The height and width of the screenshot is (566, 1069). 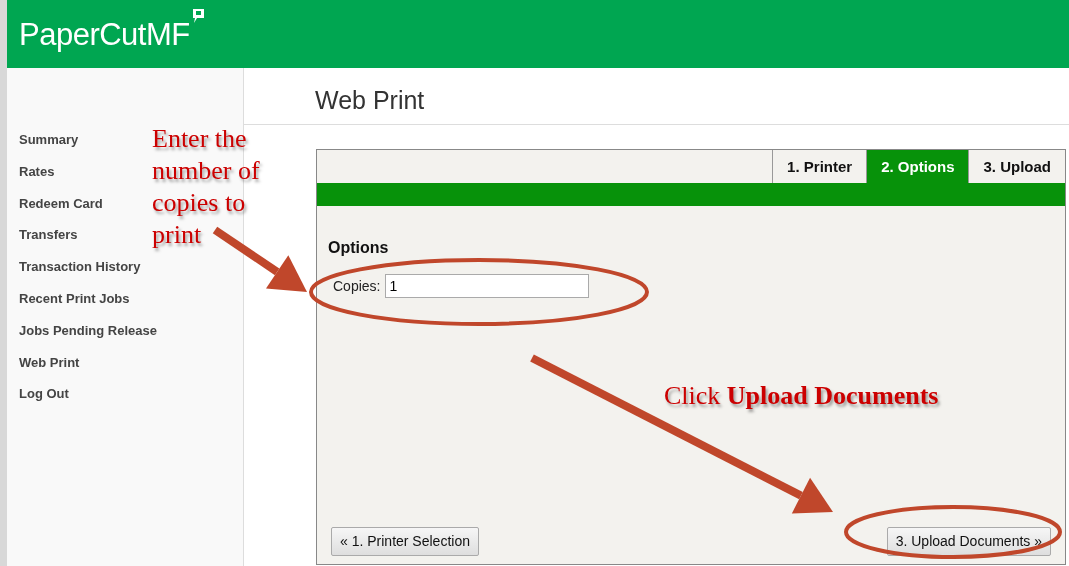 I want to click on sidebar-link: Jobs Pending Release, so click(x=88, y=336).